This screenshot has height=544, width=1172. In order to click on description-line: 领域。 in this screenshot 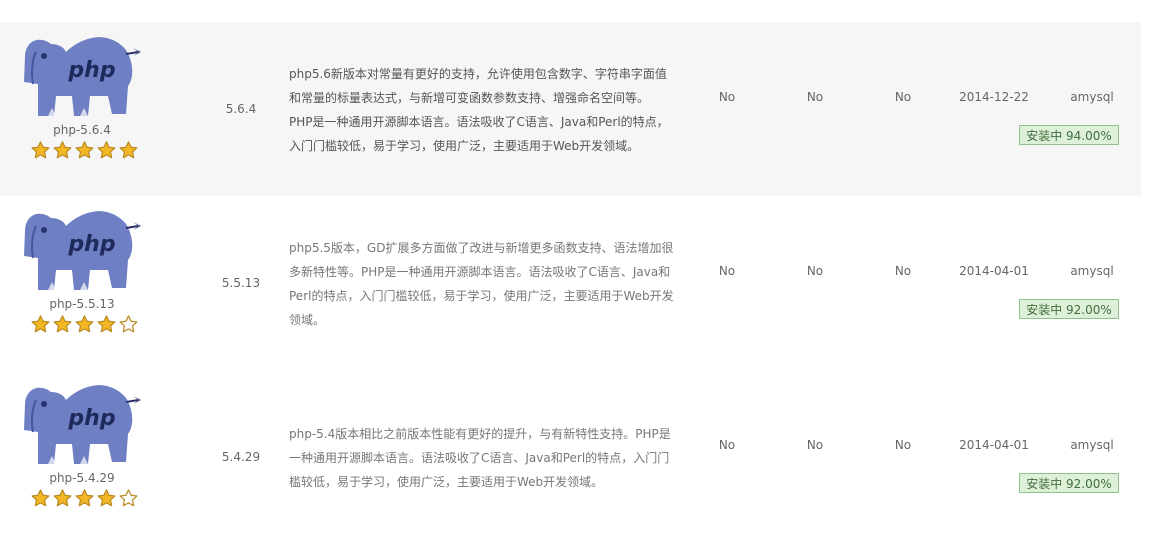, I will do `click(307, 320)`.